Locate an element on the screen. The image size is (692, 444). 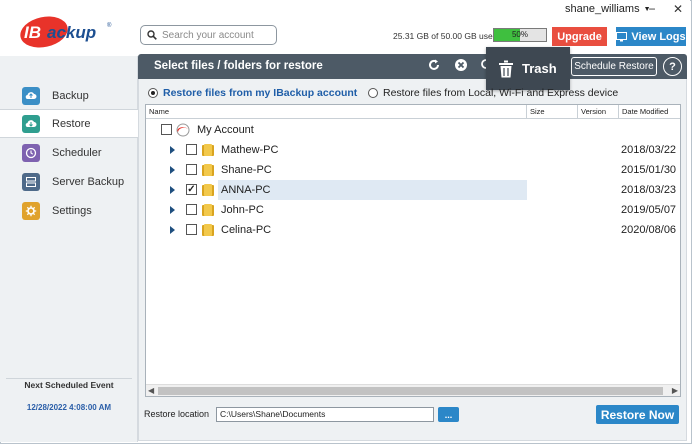
svg-text: IB is located at coordinates (32, 32).